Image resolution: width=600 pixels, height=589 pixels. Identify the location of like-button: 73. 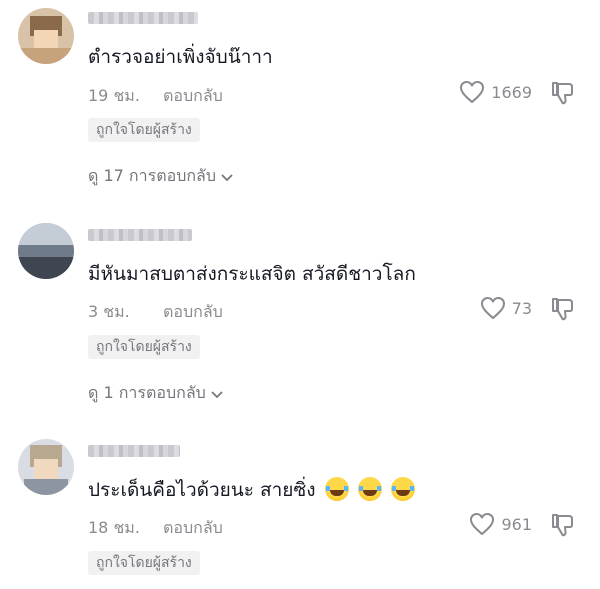
(506, 308).